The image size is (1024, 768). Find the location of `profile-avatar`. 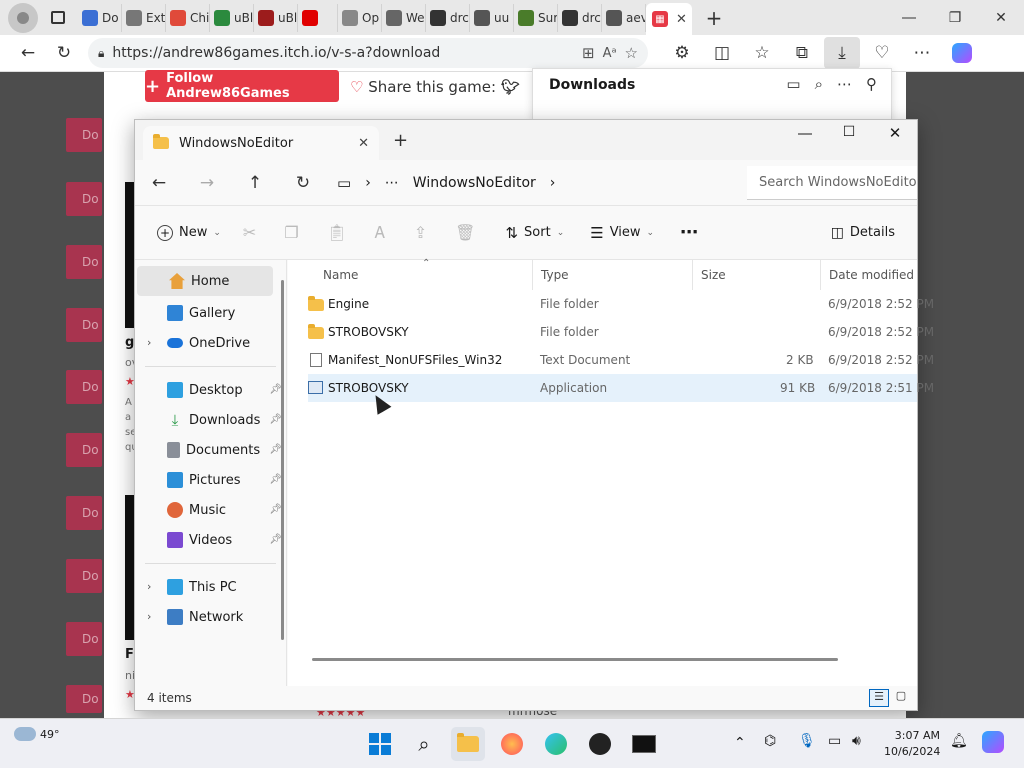

profile-avatar is located at coordinates (23, 17).